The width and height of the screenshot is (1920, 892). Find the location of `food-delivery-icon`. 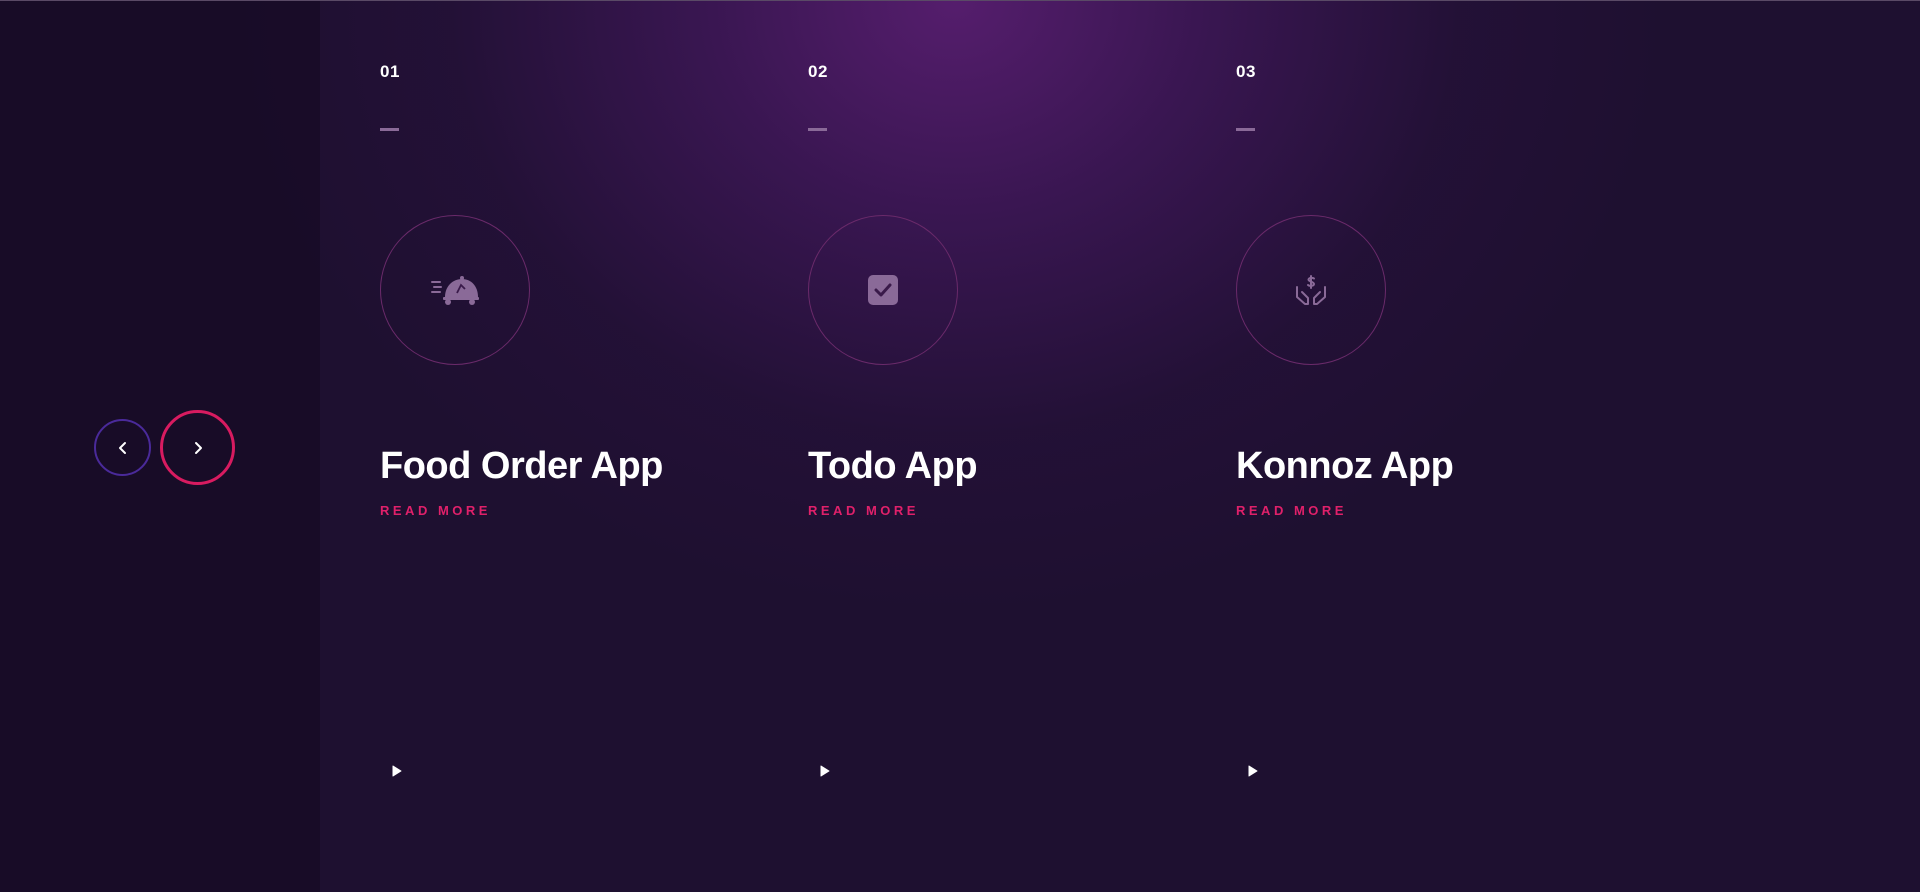

food-delivery-icon is located at coordinates (455, 290).